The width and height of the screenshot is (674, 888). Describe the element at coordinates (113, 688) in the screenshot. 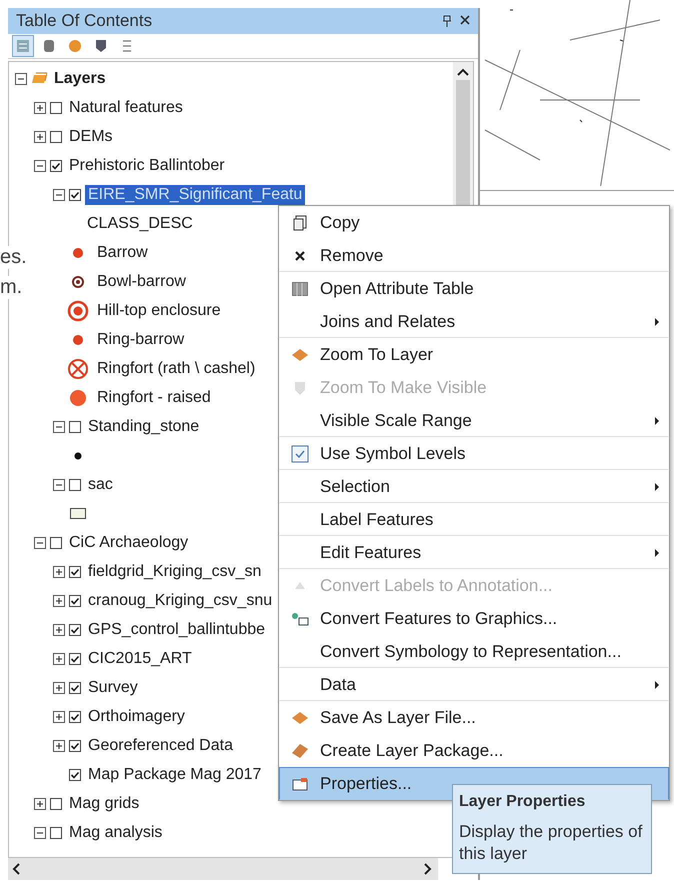

I see `tree-item: Survey` at that location.